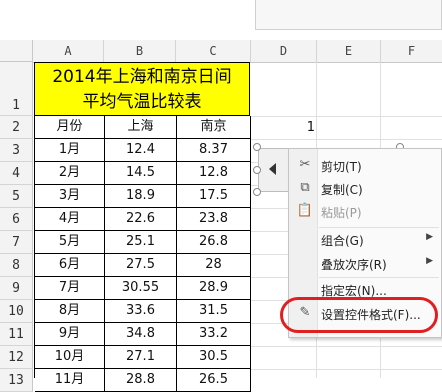 The height and width of the screenshot is (392, 442). Describe the element at coordinates (16, 150) in the screenshot. I see `row-header-3: 3` at that location.